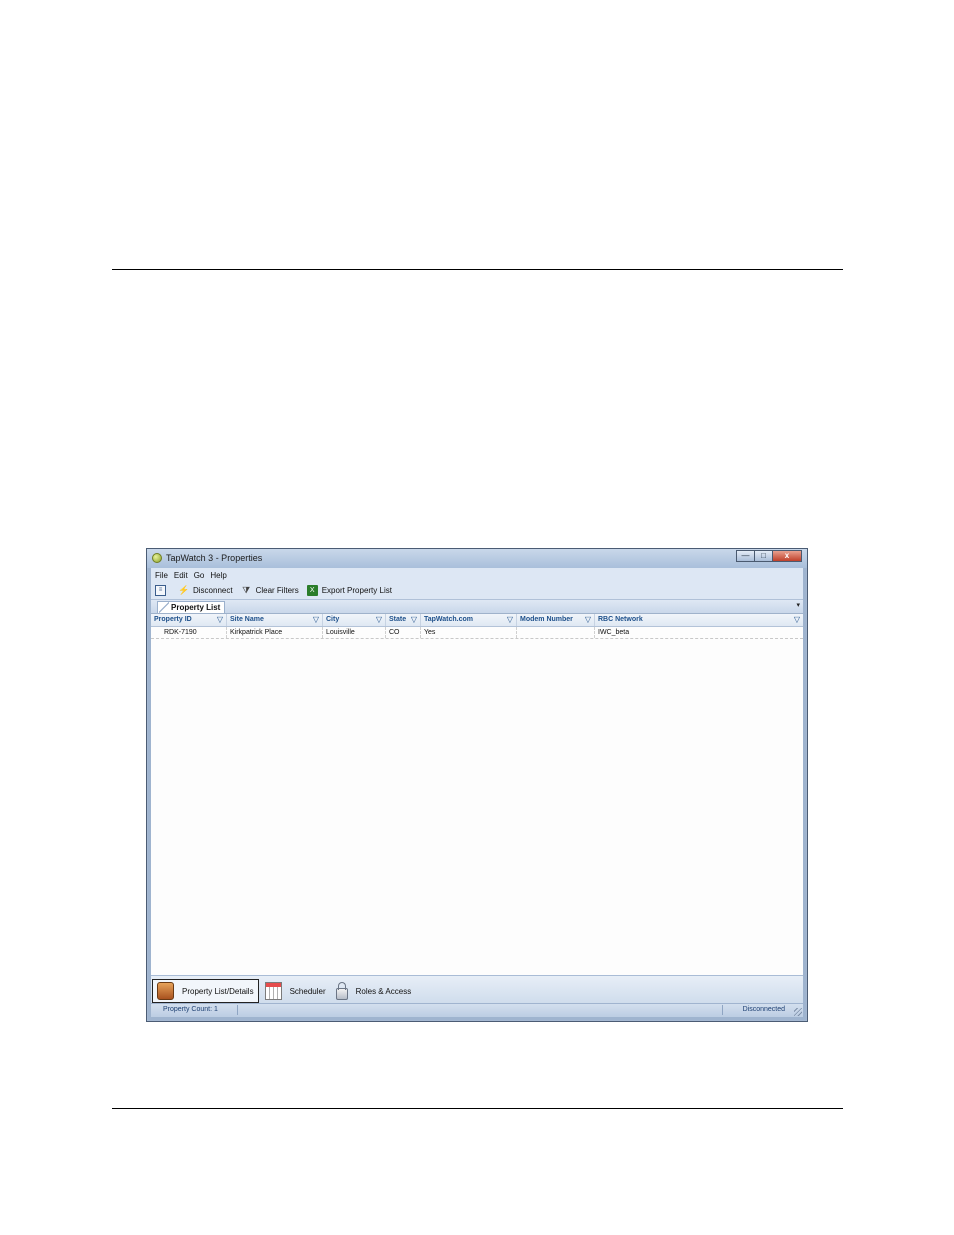 Image resolution: width=954 pixels, height=1235 pixels. I want to click on properties-button: ≡, so click(162, 590).